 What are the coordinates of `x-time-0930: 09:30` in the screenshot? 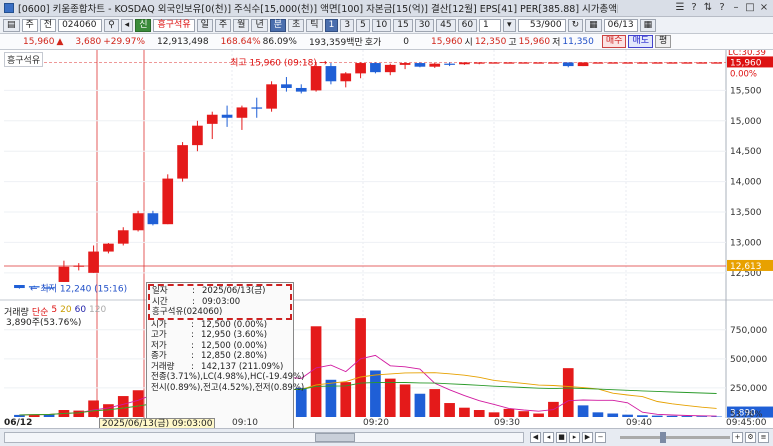 It's located at (507, 423).